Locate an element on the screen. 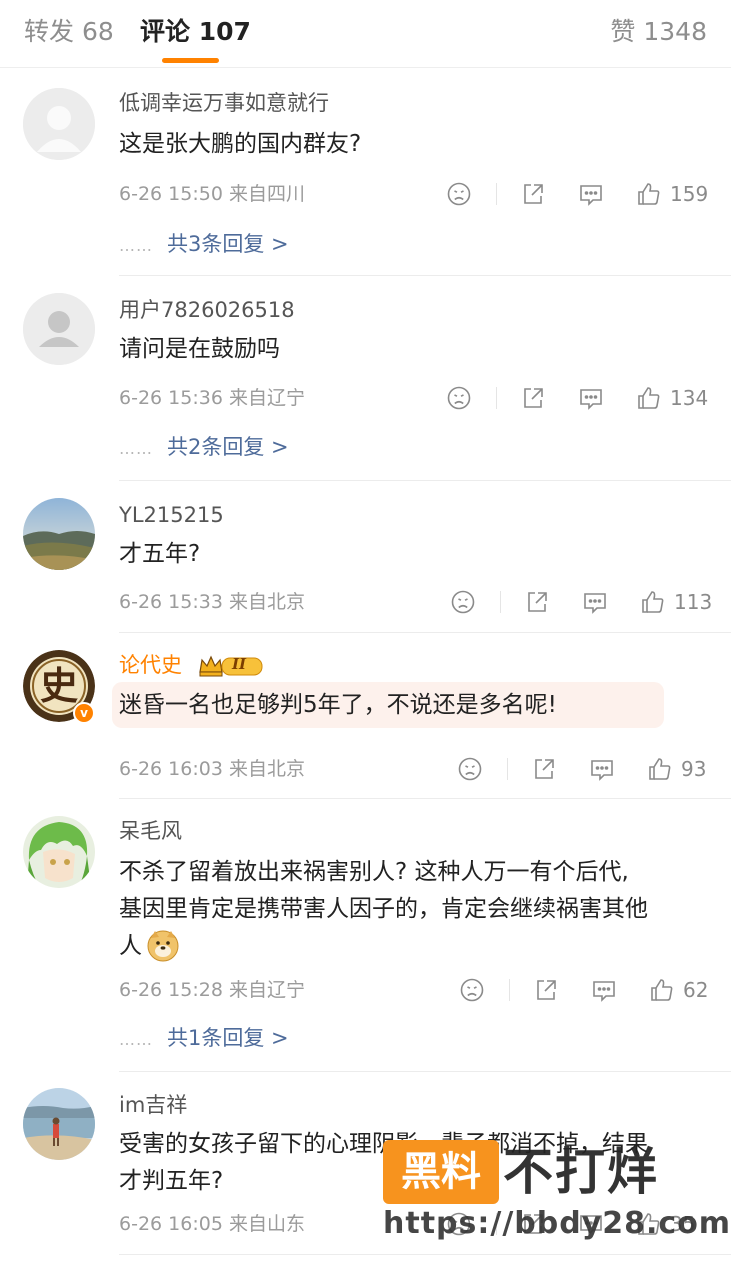 The image size is (731, 1280). replies-count: 共3条回复 > is located at coordinates (228, 244).